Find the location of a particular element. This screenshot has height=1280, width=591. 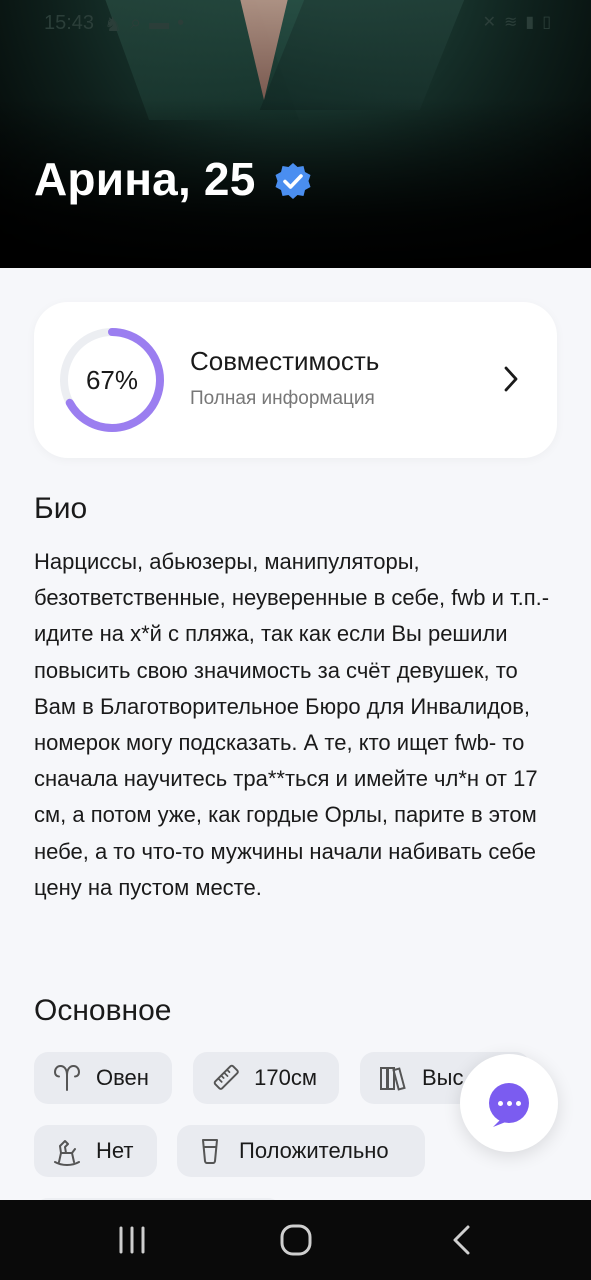

chip-zodiac: Овен is located at coordinates (103, 1078).